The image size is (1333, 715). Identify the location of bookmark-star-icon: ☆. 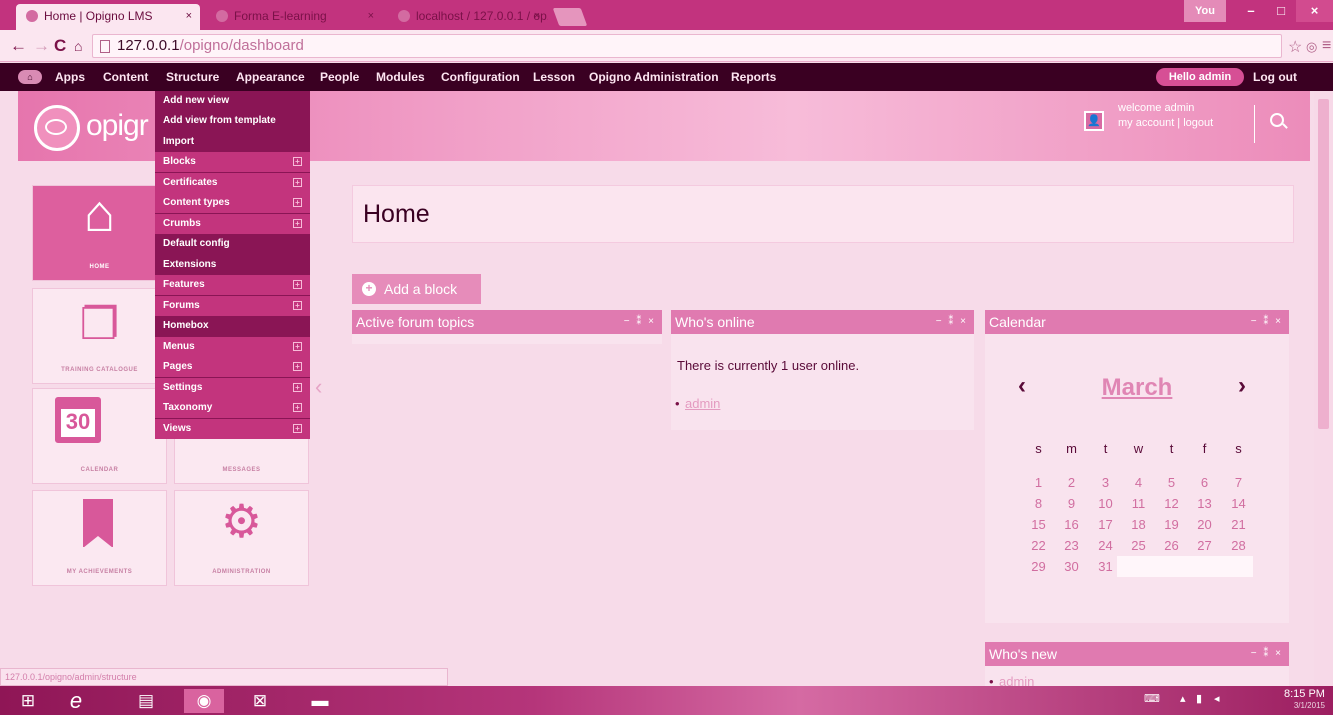
(1295, 47).